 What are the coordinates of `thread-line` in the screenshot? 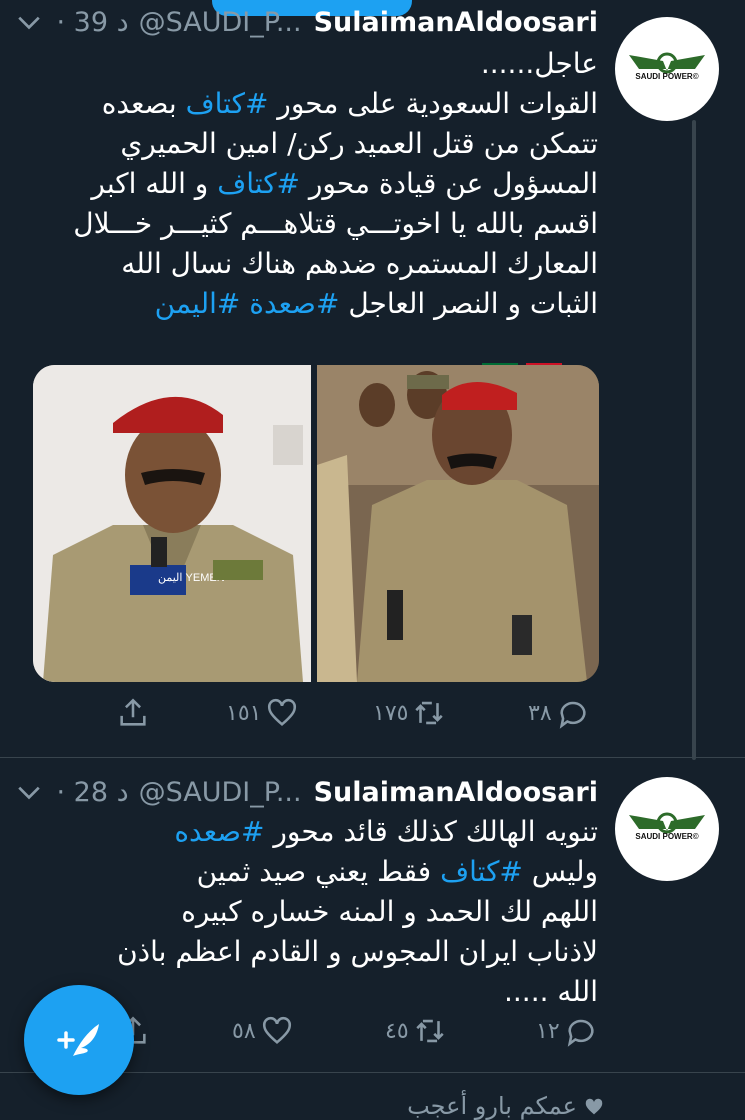 It's located at (694, 440).